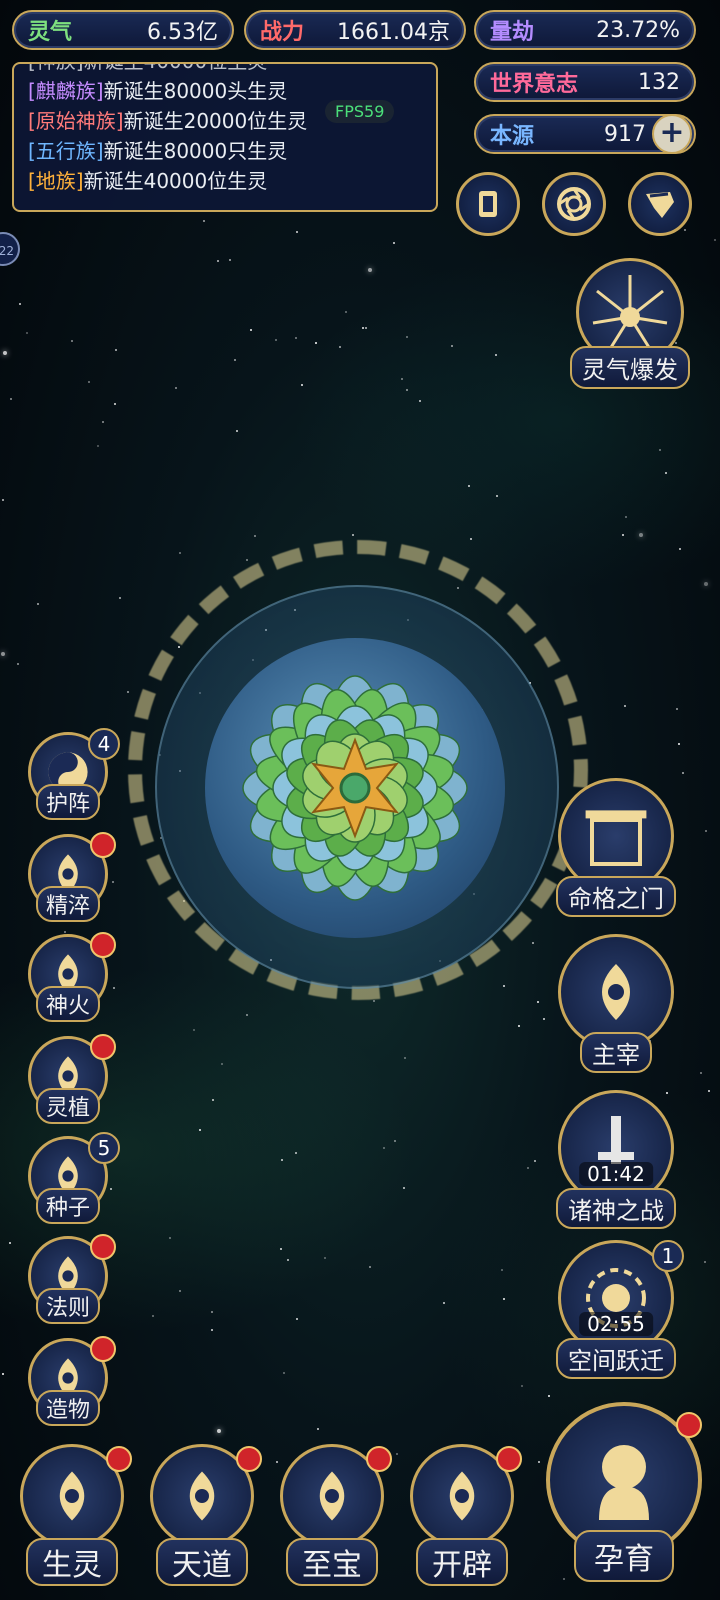  Describe the element at coordinates (76, 121) in the screenshot. I see `log-tribe: [原始神族]` at that location.